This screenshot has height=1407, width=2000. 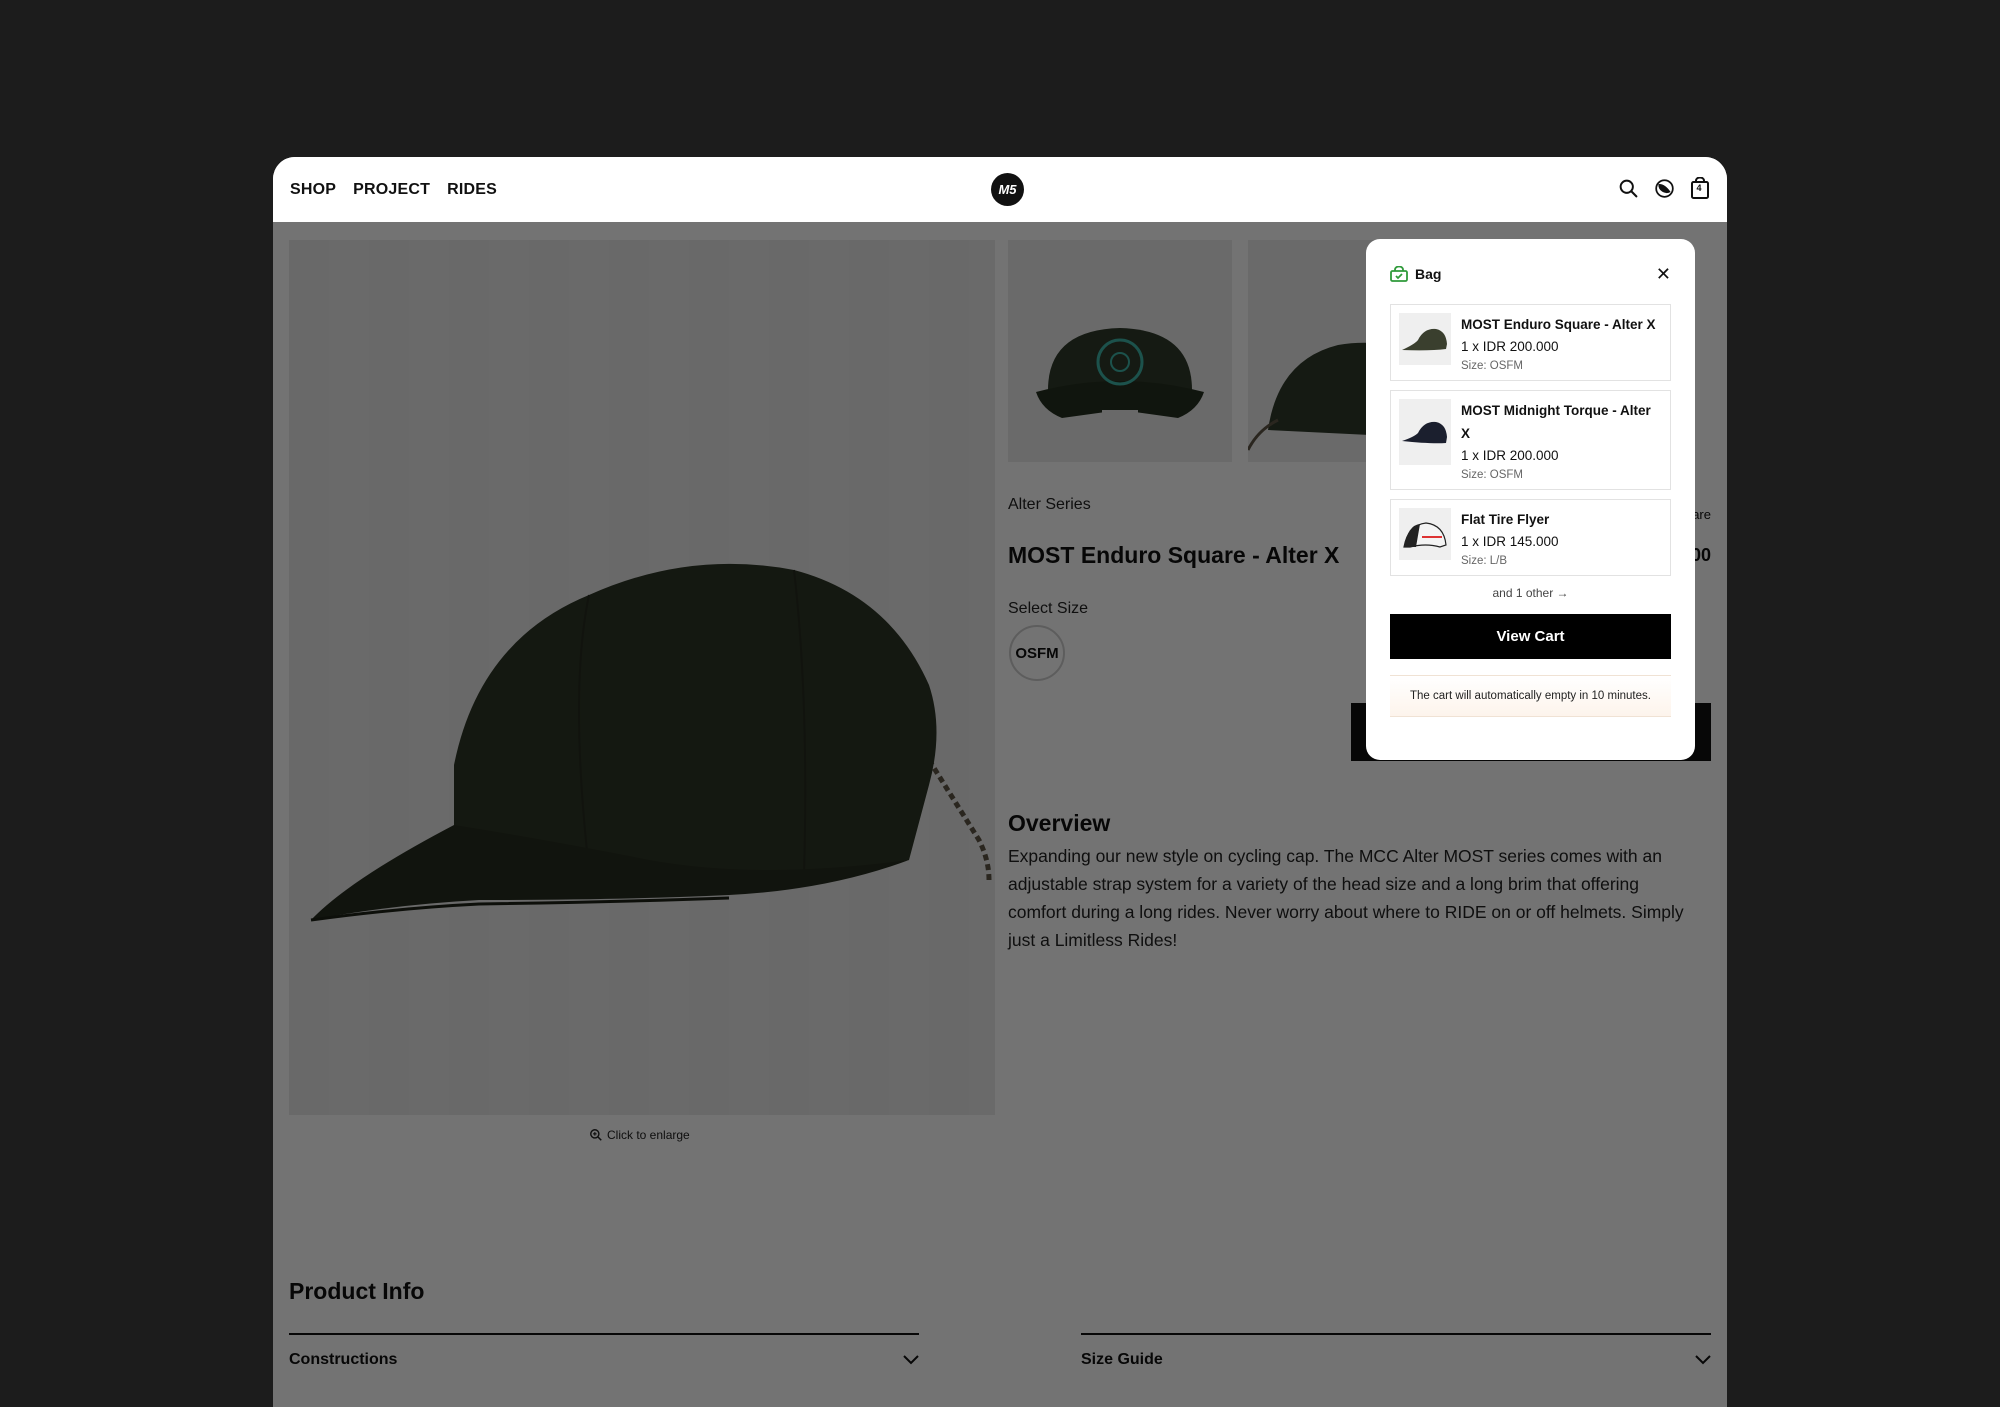 What do you see at coordinates (1428, 274) in the screenshot?
I see `bag-title: Bag` at bounding box center [1428, 274].